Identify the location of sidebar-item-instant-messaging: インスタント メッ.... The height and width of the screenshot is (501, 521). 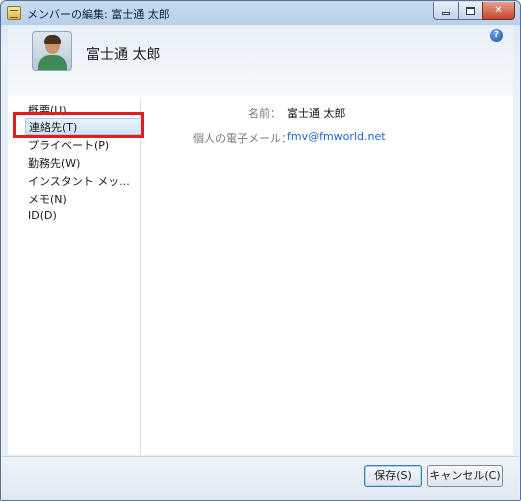
(79, 181).